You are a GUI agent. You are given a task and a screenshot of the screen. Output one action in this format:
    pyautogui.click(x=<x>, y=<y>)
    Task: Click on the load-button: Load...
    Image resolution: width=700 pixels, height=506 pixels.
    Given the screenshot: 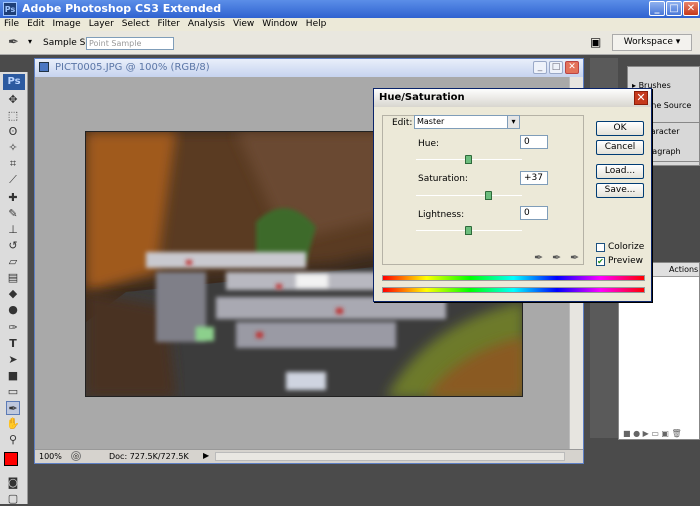 What is the action you would take?
    pyautogui.click(x=620, y=171)
    